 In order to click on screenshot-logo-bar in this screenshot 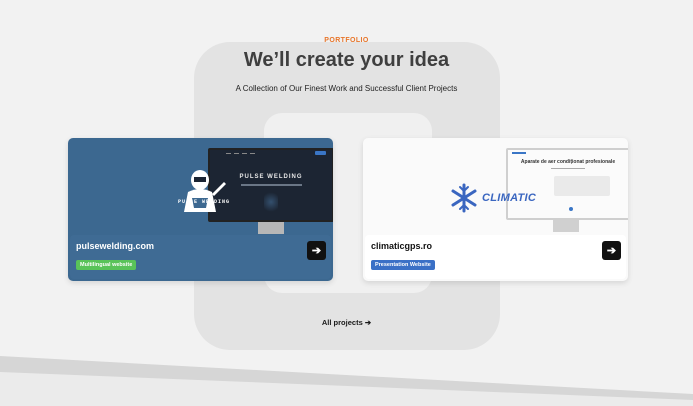, I will do `click(519, 153)`.